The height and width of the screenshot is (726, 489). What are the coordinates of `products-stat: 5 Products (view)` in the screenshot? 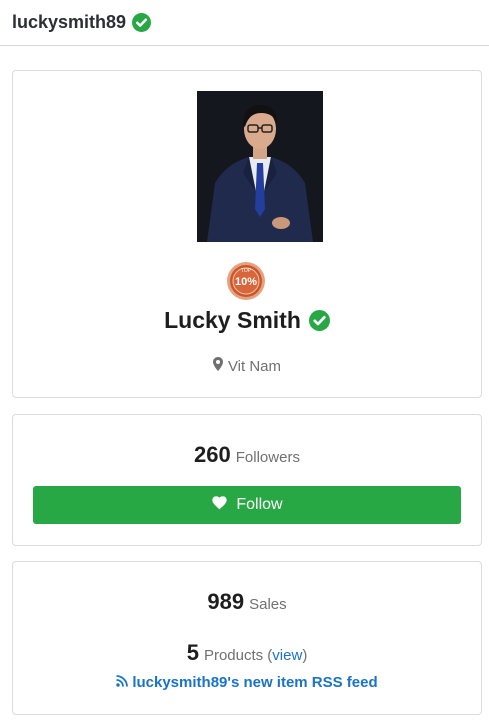 It's located at (247, 653).